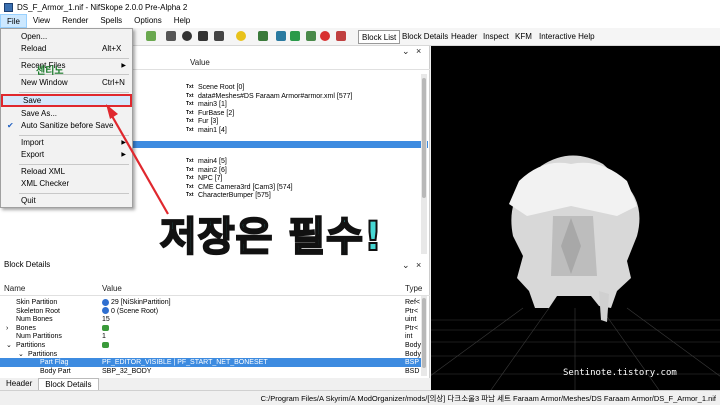  What do you see at coordinates (406, 265) in the screenshot?
I see `details-collapse-icon: ⌄` at bounding box center [406, 265].